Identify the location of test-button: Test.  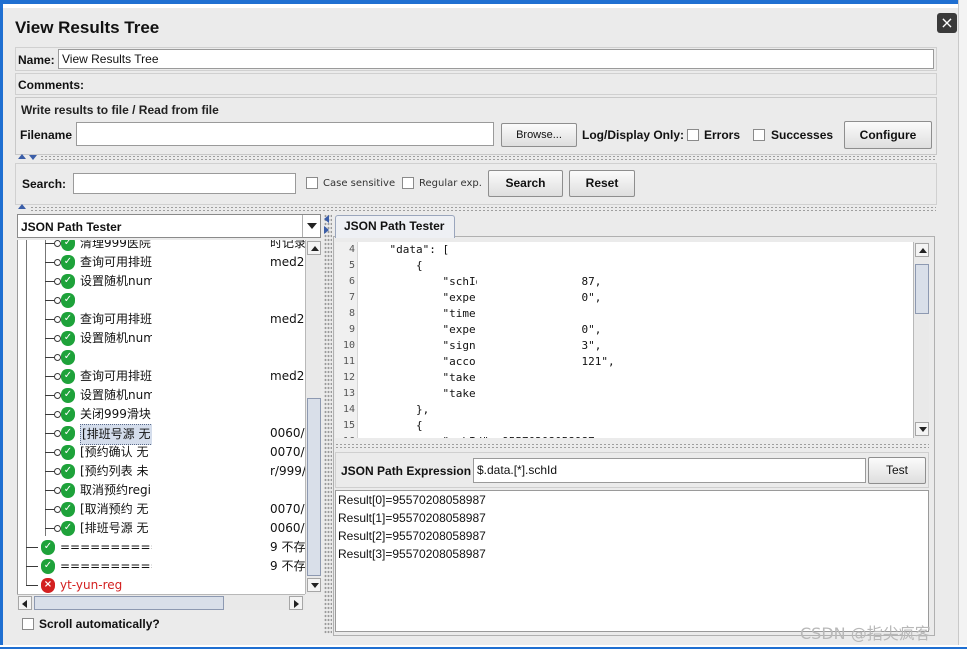
(897, 470).